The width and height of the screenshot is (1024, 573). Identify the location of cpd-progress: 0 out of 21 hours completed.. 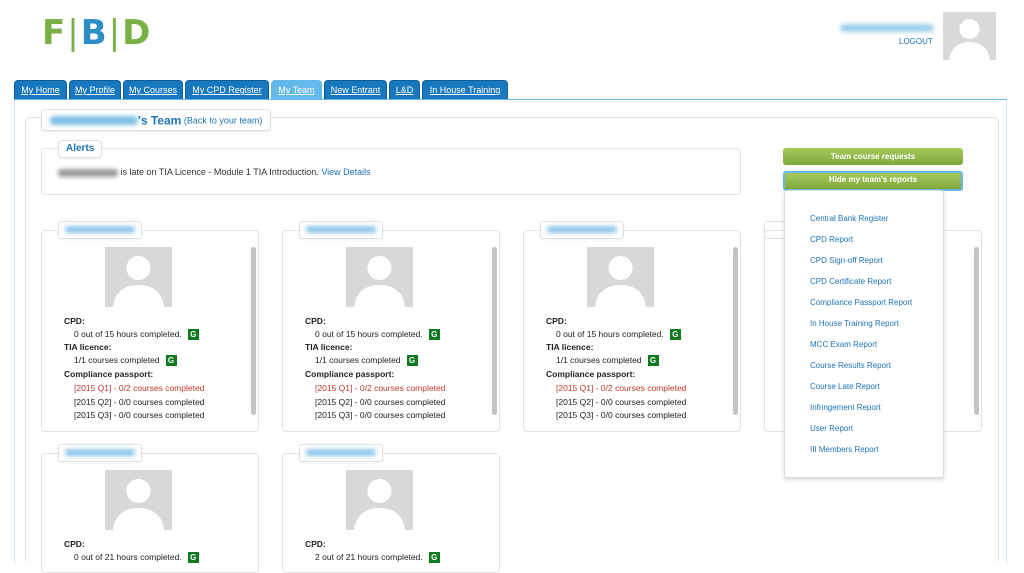
(128, 557).